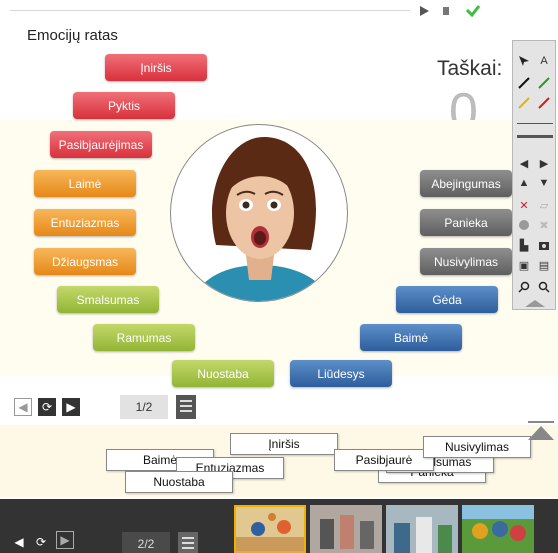 The height and width of the screenshot is (553, 558). I want to click on arrow-up-icon: ▲, so click(524, 183).